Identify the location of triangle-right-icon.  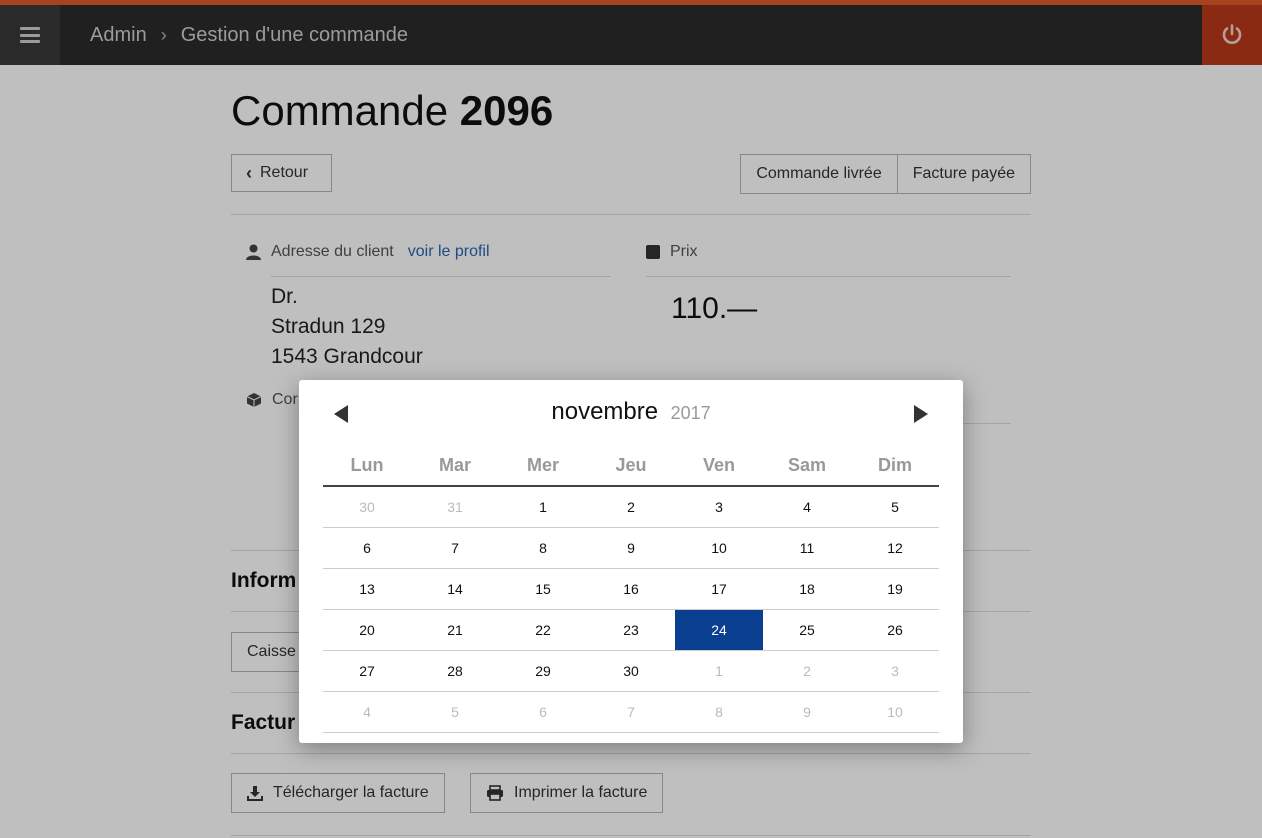
(921, 414).